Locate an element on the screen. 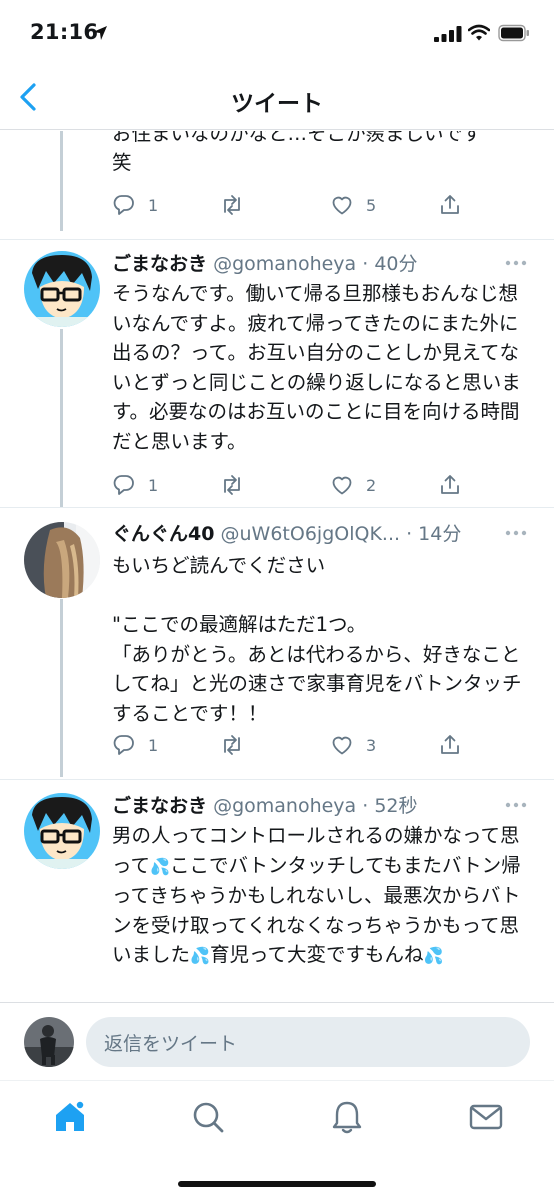 The width and height of the screenshot is (554, 1200). like-button: 3 is located at coordinates (353, 745).